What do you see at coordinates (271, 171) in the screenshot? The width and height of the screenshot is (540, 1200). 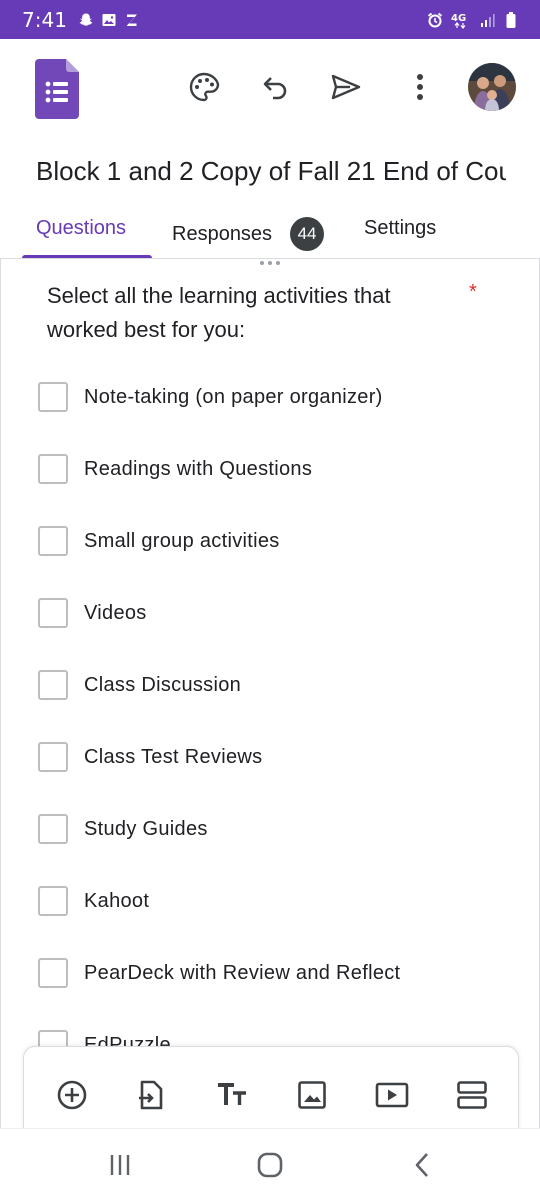 I see `form-title: Block 1 and 2 Copy of Fall 21 End of Cou` at bounding box center [271, 171].